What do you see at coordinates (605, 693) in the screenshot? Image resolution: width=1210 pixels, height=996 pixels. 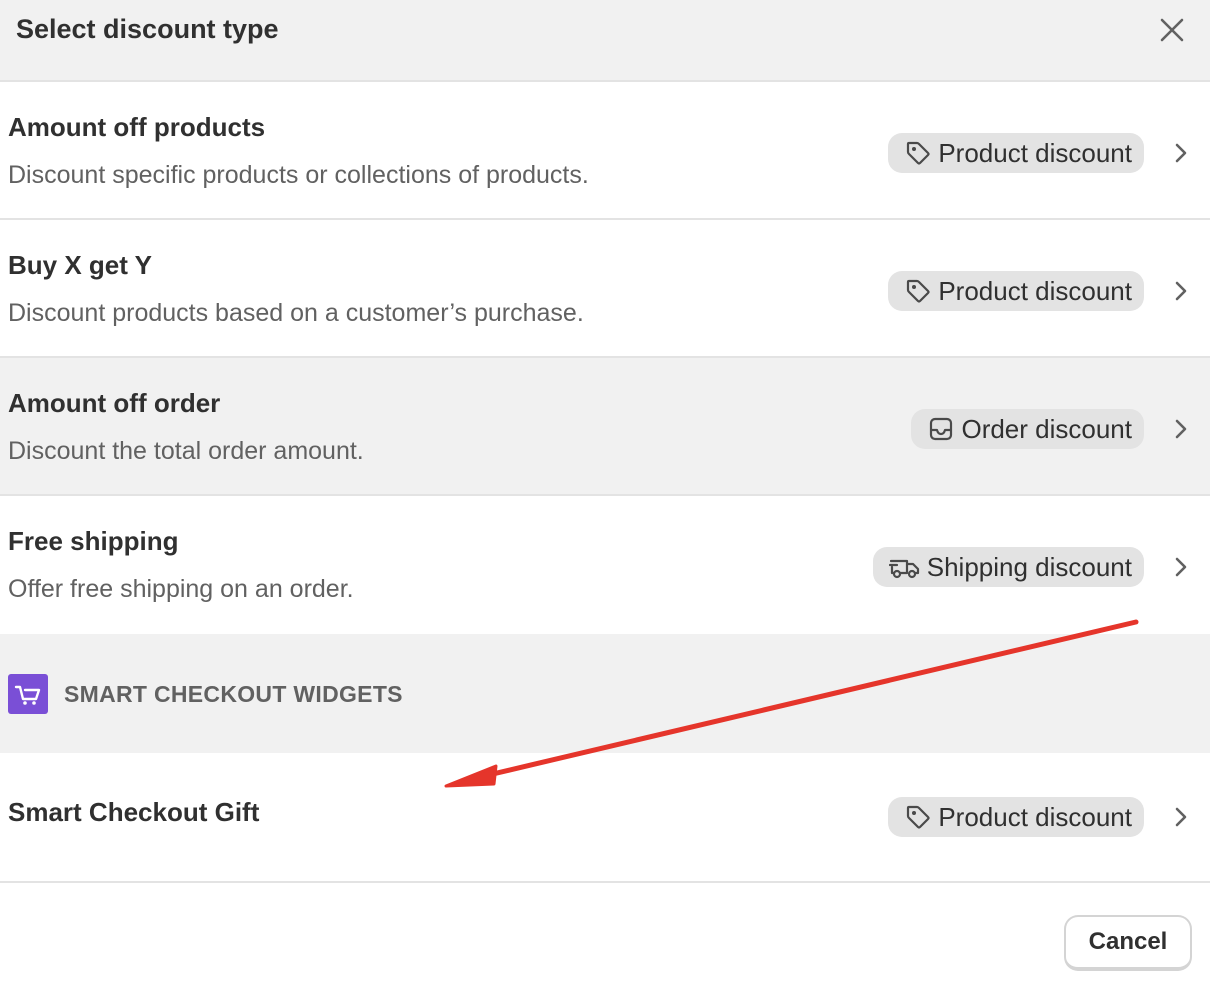 I see `app-section-header: SMART CHECKOUT WIDGETS` at bounding box center [605, 693].